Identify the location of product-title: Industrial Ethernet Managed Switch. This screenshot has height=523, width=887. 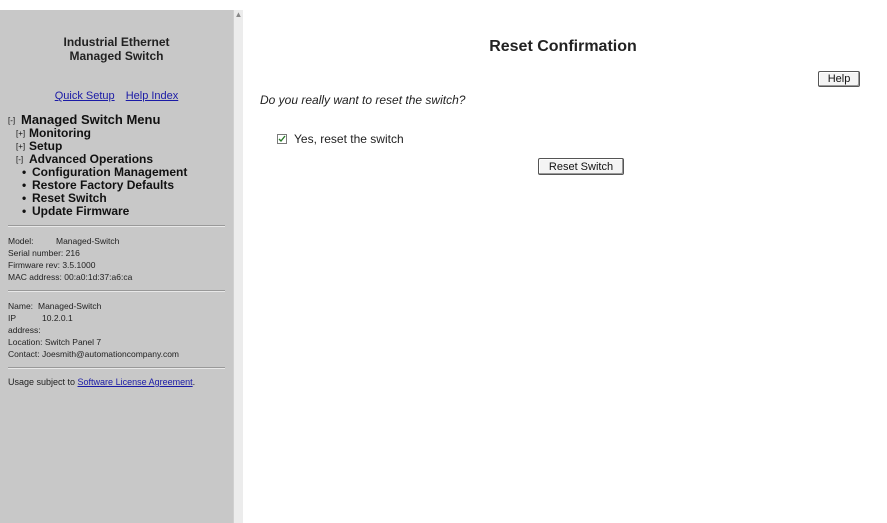
(116, 49).